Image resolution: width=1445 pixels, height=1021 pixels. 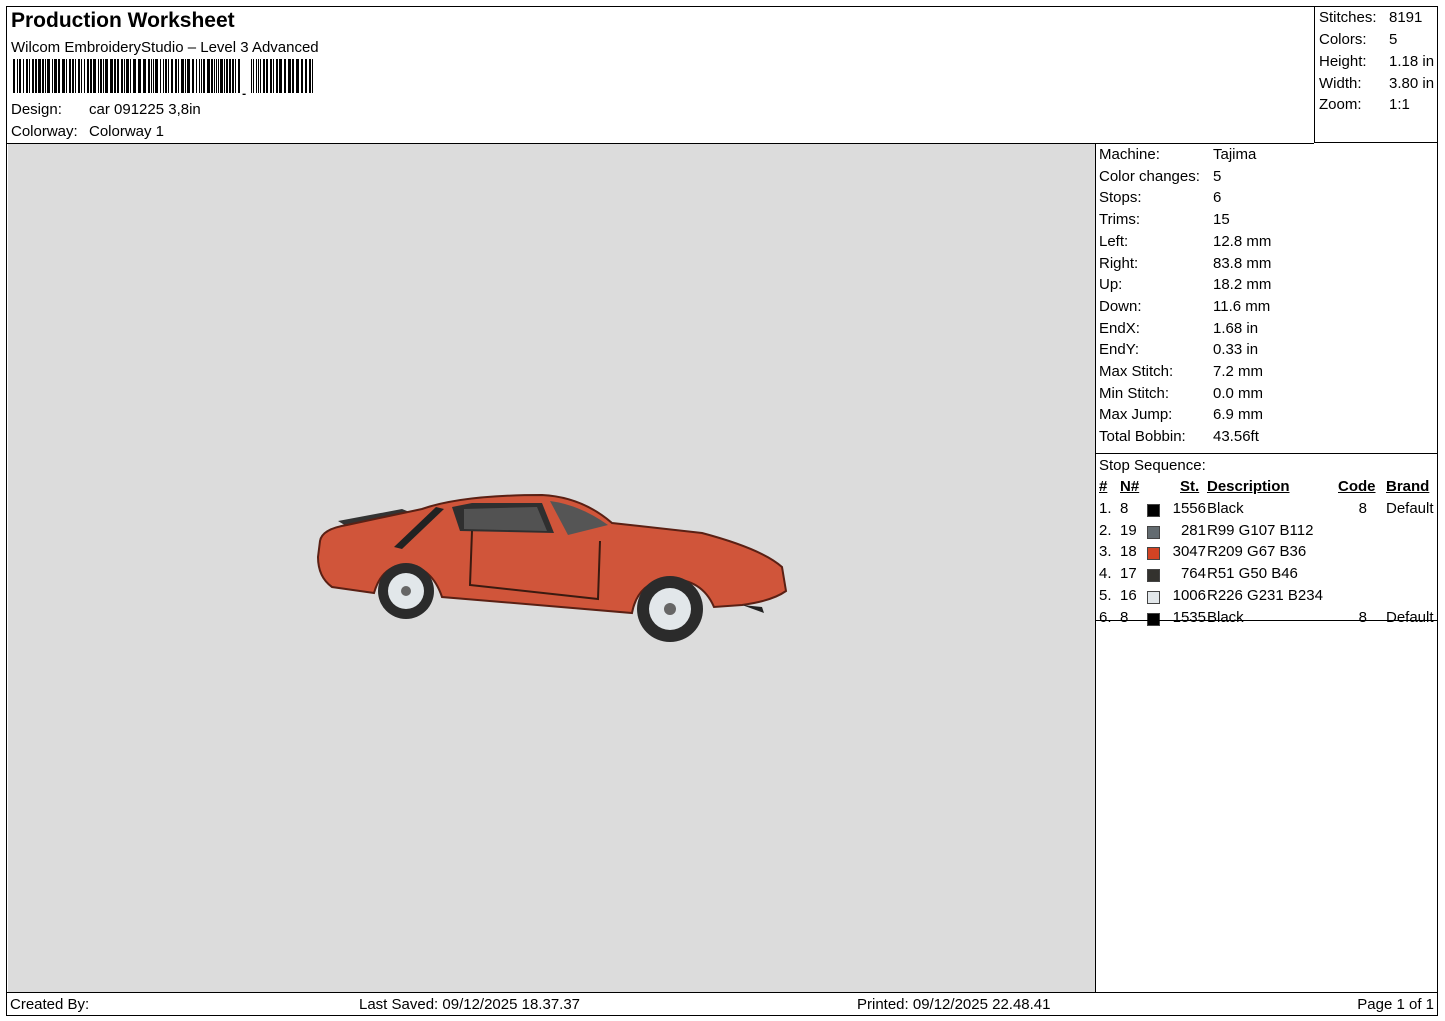 What do you see at coordinates (1266, 510) in the screenshot?
I see `stop-sequence-row: 1. 8 1556 Black 8 Default` at bounding box center [1266, 510].